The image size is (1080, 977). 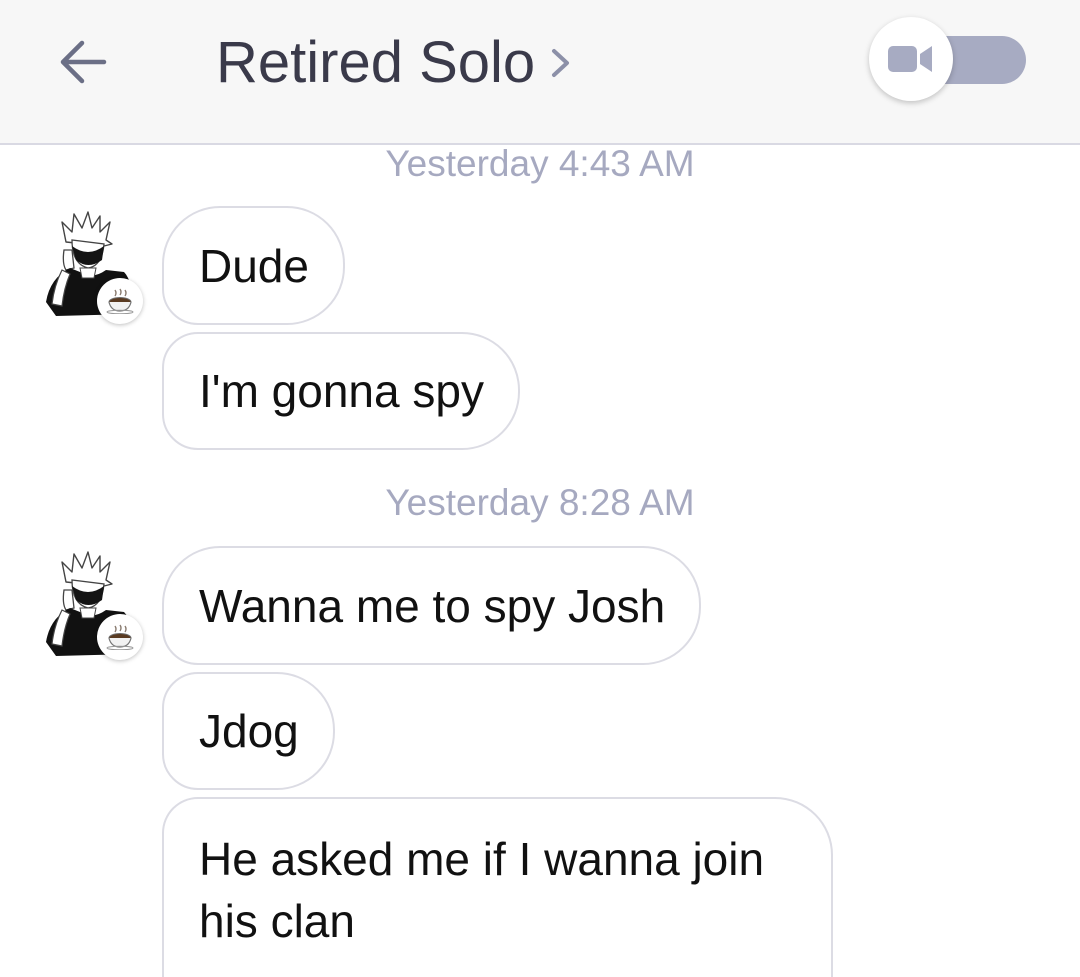 I want to click on video-call-toggle, so click(x=948, y=61).